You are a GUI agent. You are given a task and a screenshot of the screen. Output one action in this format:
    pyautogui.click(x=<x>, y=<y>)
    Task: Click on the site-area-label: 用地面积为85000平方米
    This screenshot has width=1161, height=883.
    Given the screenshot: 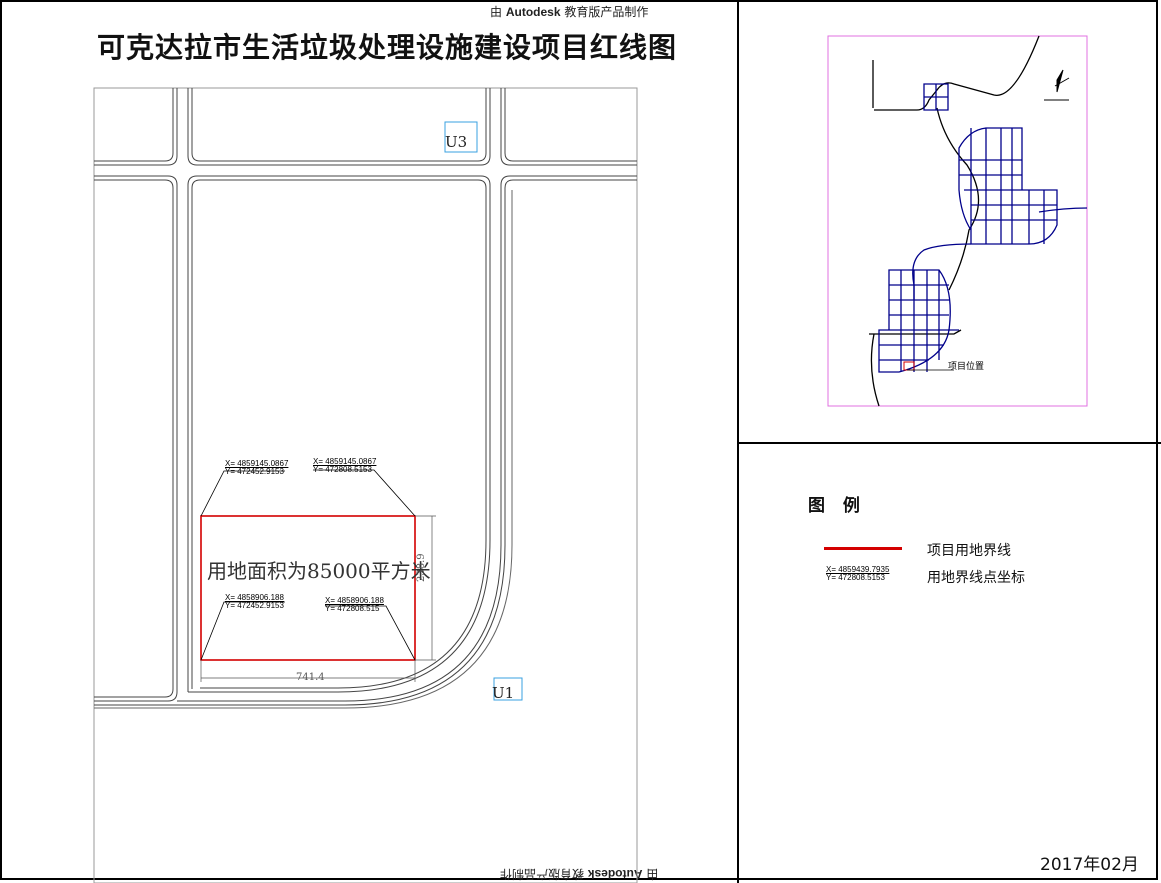 What is the action you would take?
    pyautogui.click(x=319, y=571)
    